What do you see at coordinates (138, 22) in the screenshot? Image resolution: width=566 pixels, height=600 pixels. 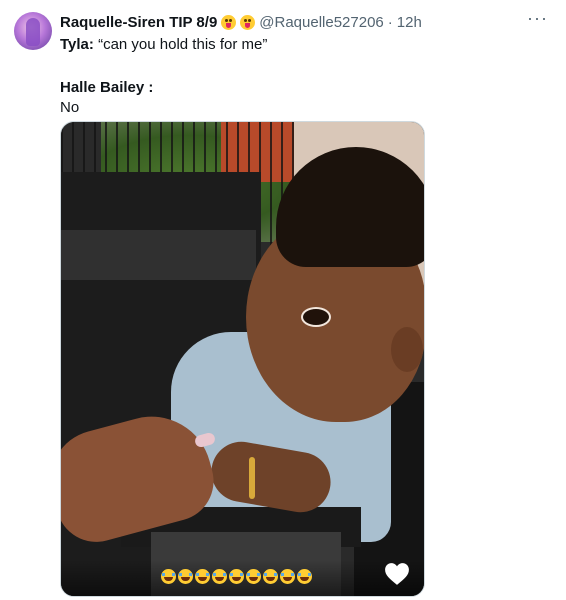 I see `display-name: Raquelle-Siren TIP 8/9` at bounding box center [138, 22].